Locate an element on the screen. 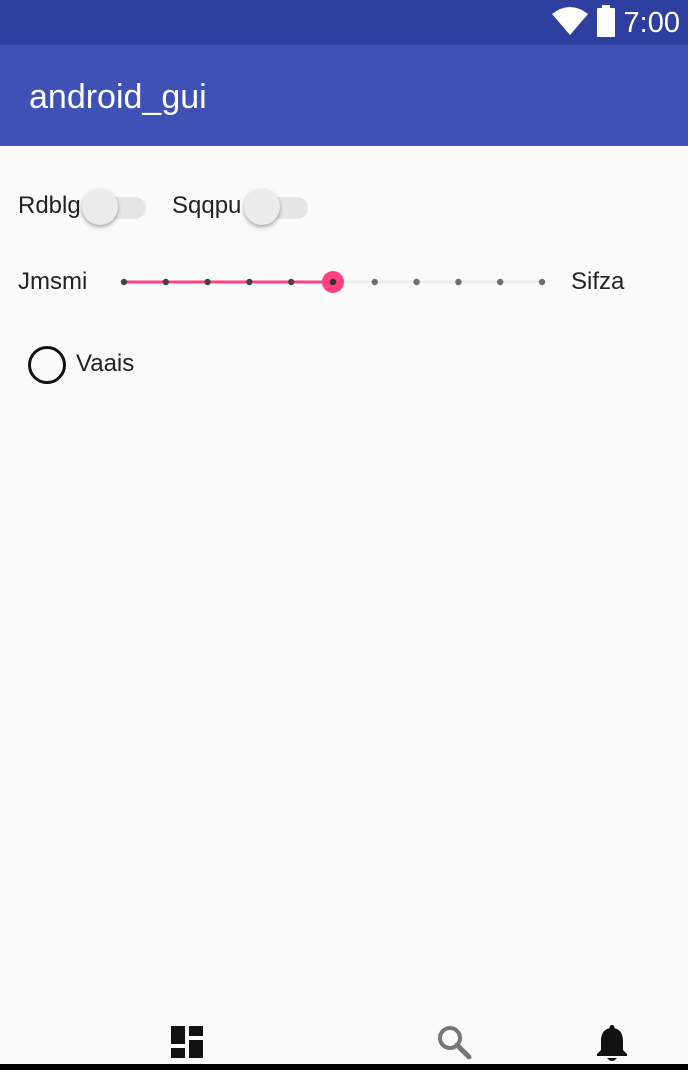 This screenshot has width=688, height=1070. battery-icon is located at coordinates (606, 23).